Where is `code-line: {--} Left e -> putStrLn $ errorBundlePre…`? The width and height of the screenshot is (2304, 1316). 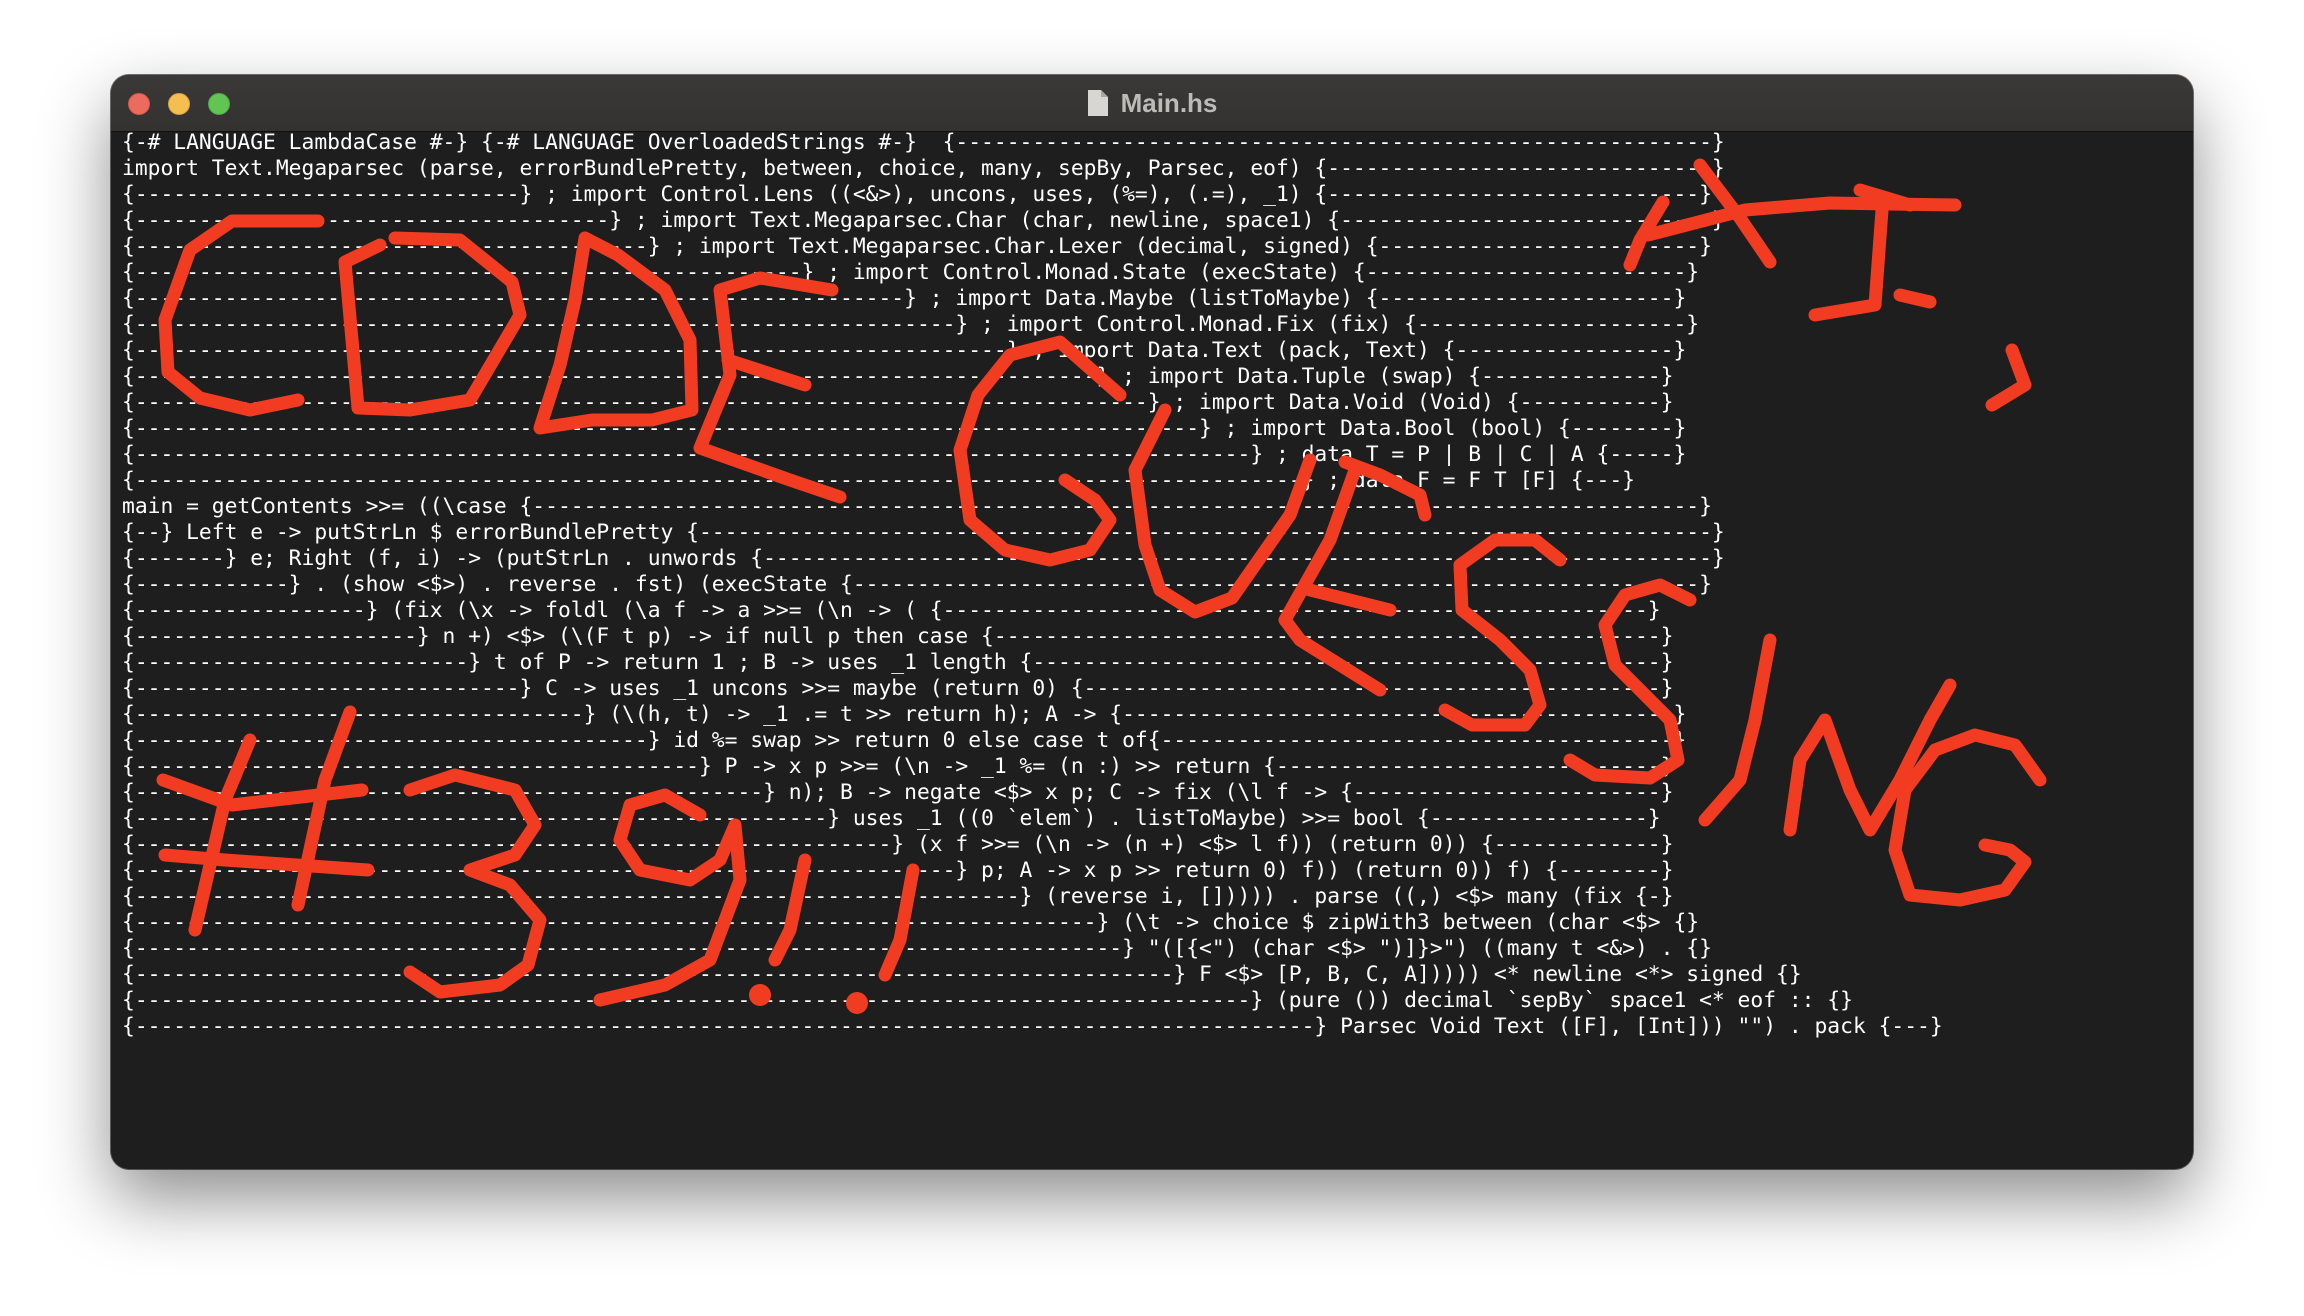 code-line: {--} Left e -> putStrLn $ errorBundlePre… is located at coordinates (923, 532).